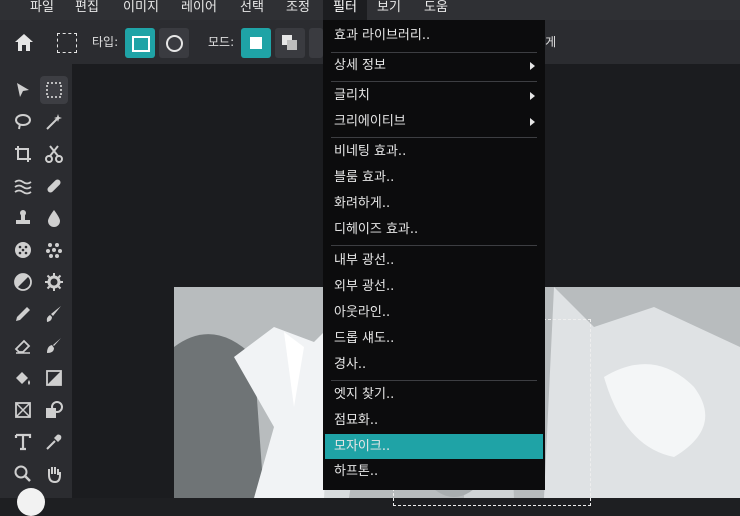  I want to click on drop-icon, so click(54, 218).